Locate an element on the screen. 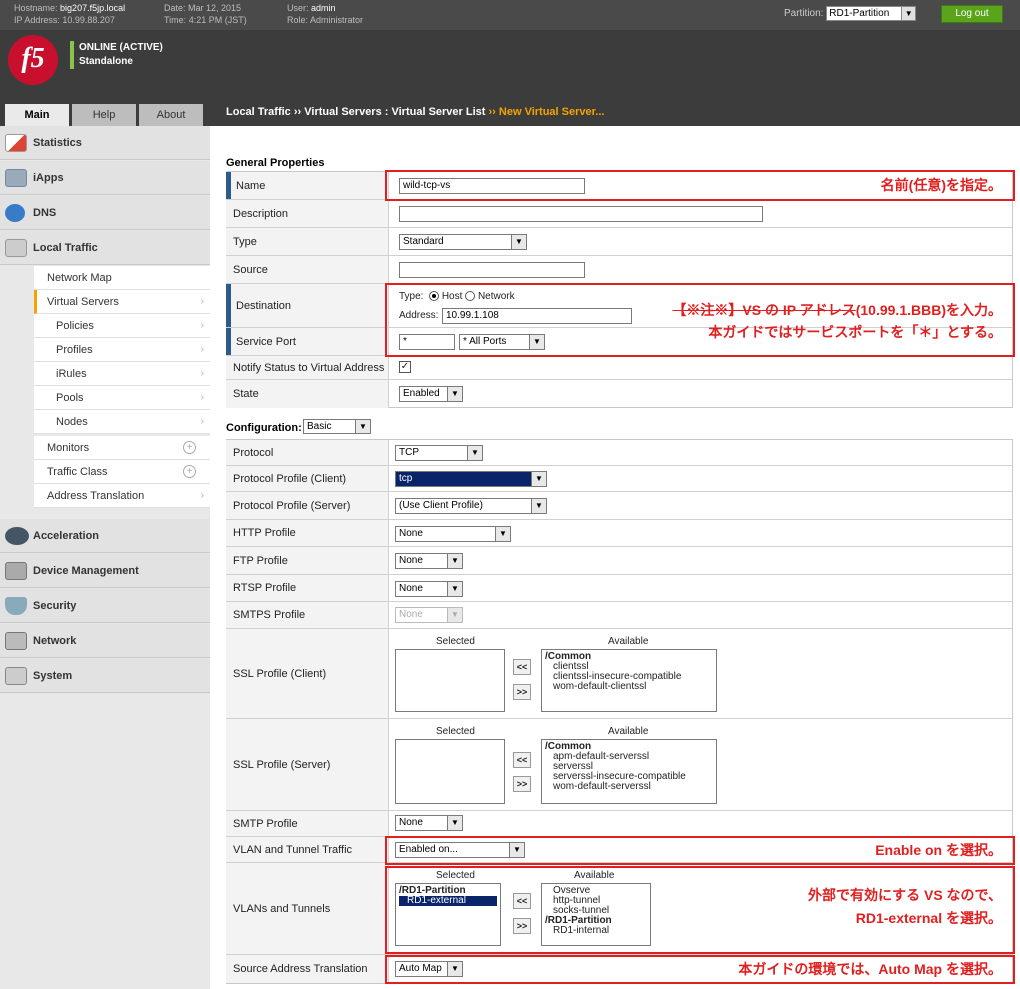 This screenshot has height=989, width=1020. protocol-profile-server-value: (Use Client Profile) is located at coordinates (441, 505).